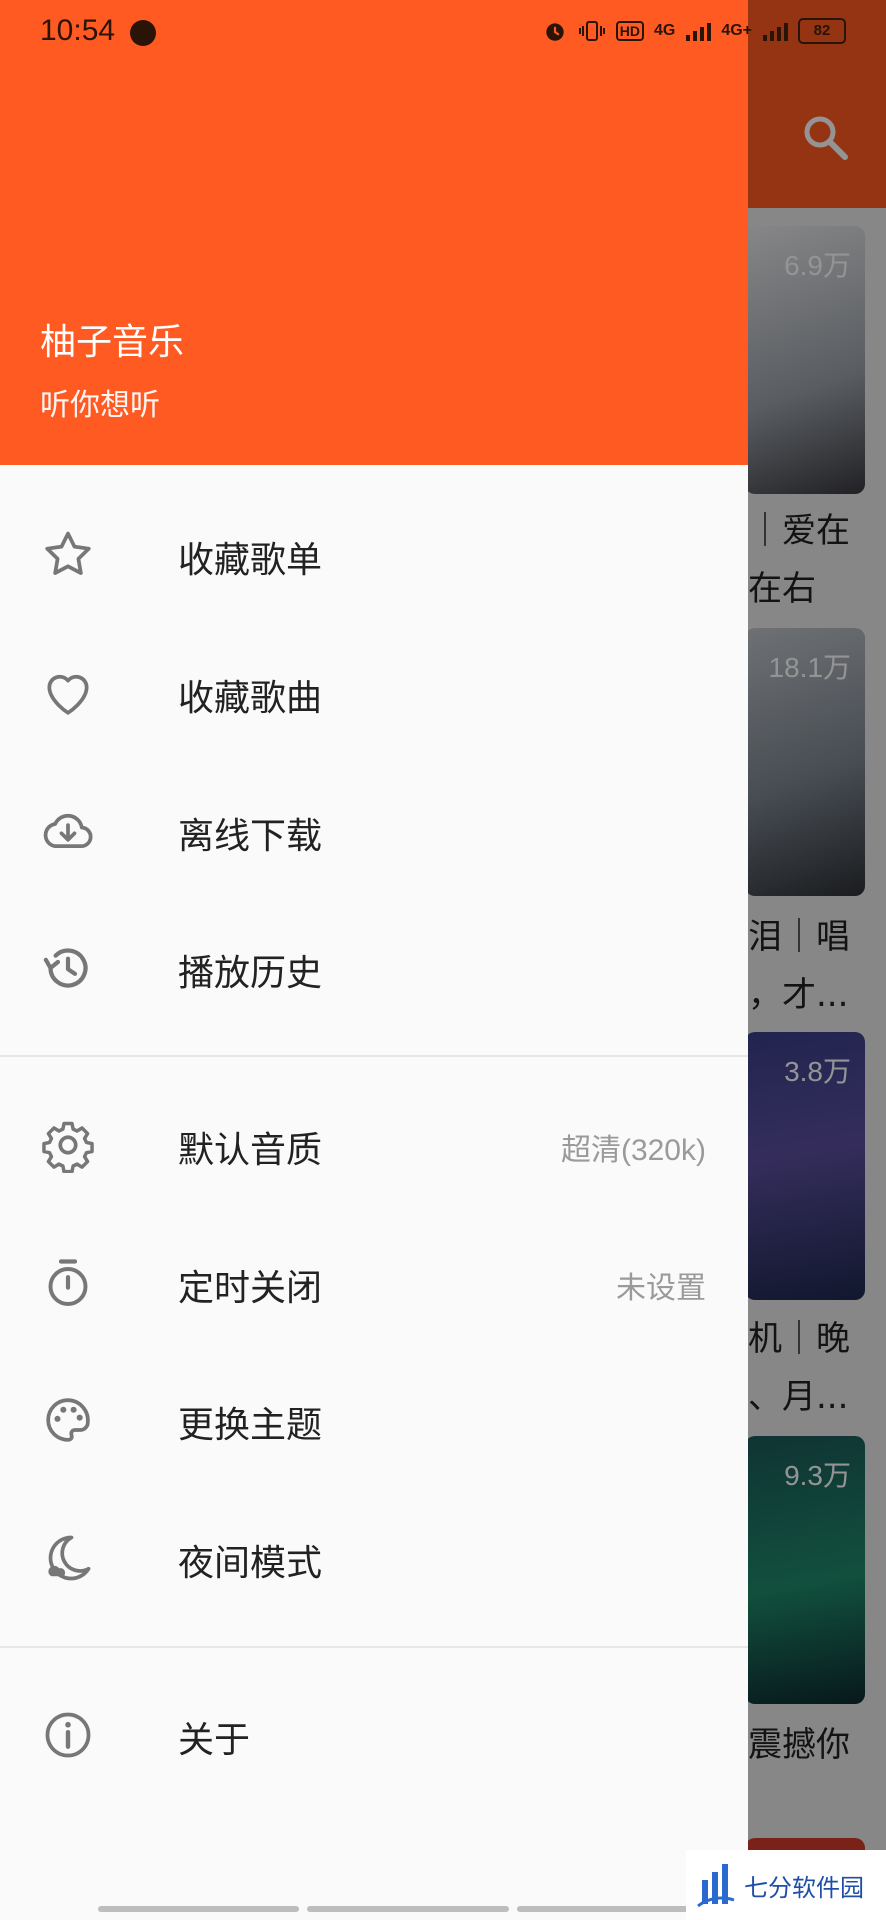 This screenshot has width=886, height=1920. I want to click on info-icon, so click(68, 1735).